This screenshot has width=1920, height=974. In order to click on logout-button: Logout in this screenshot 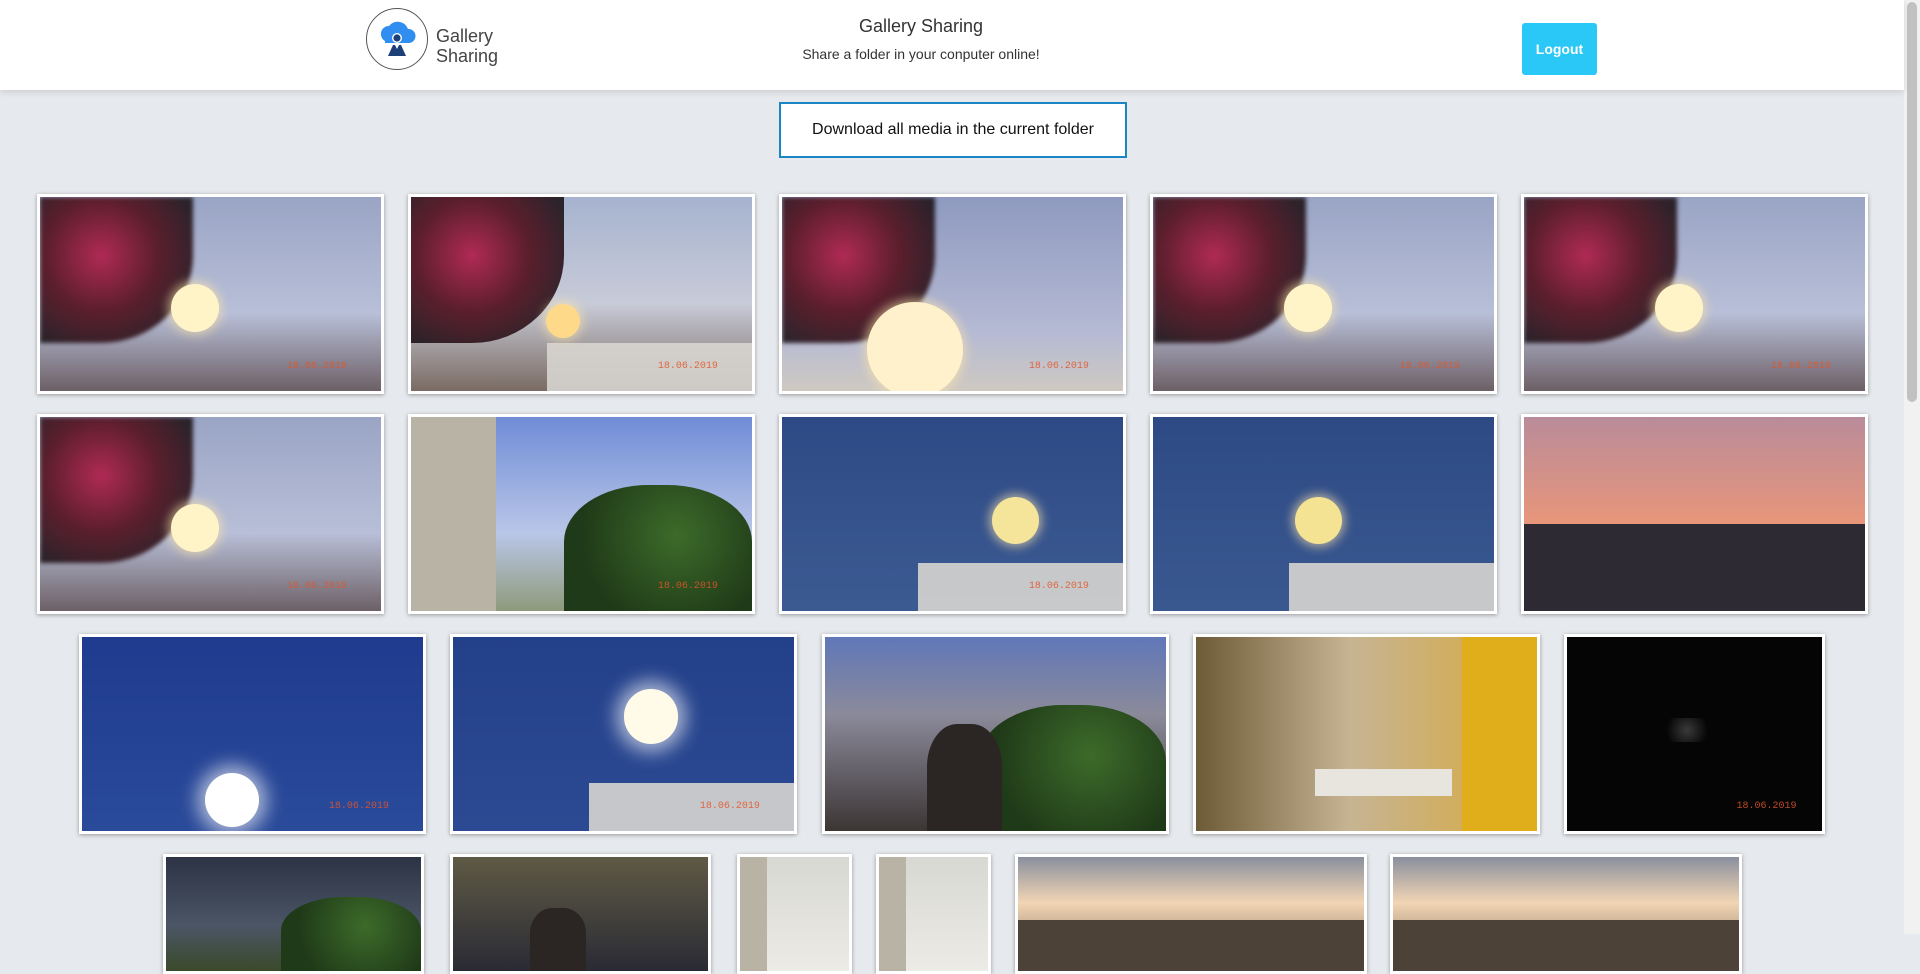, I will do `click(1559, 49)`.